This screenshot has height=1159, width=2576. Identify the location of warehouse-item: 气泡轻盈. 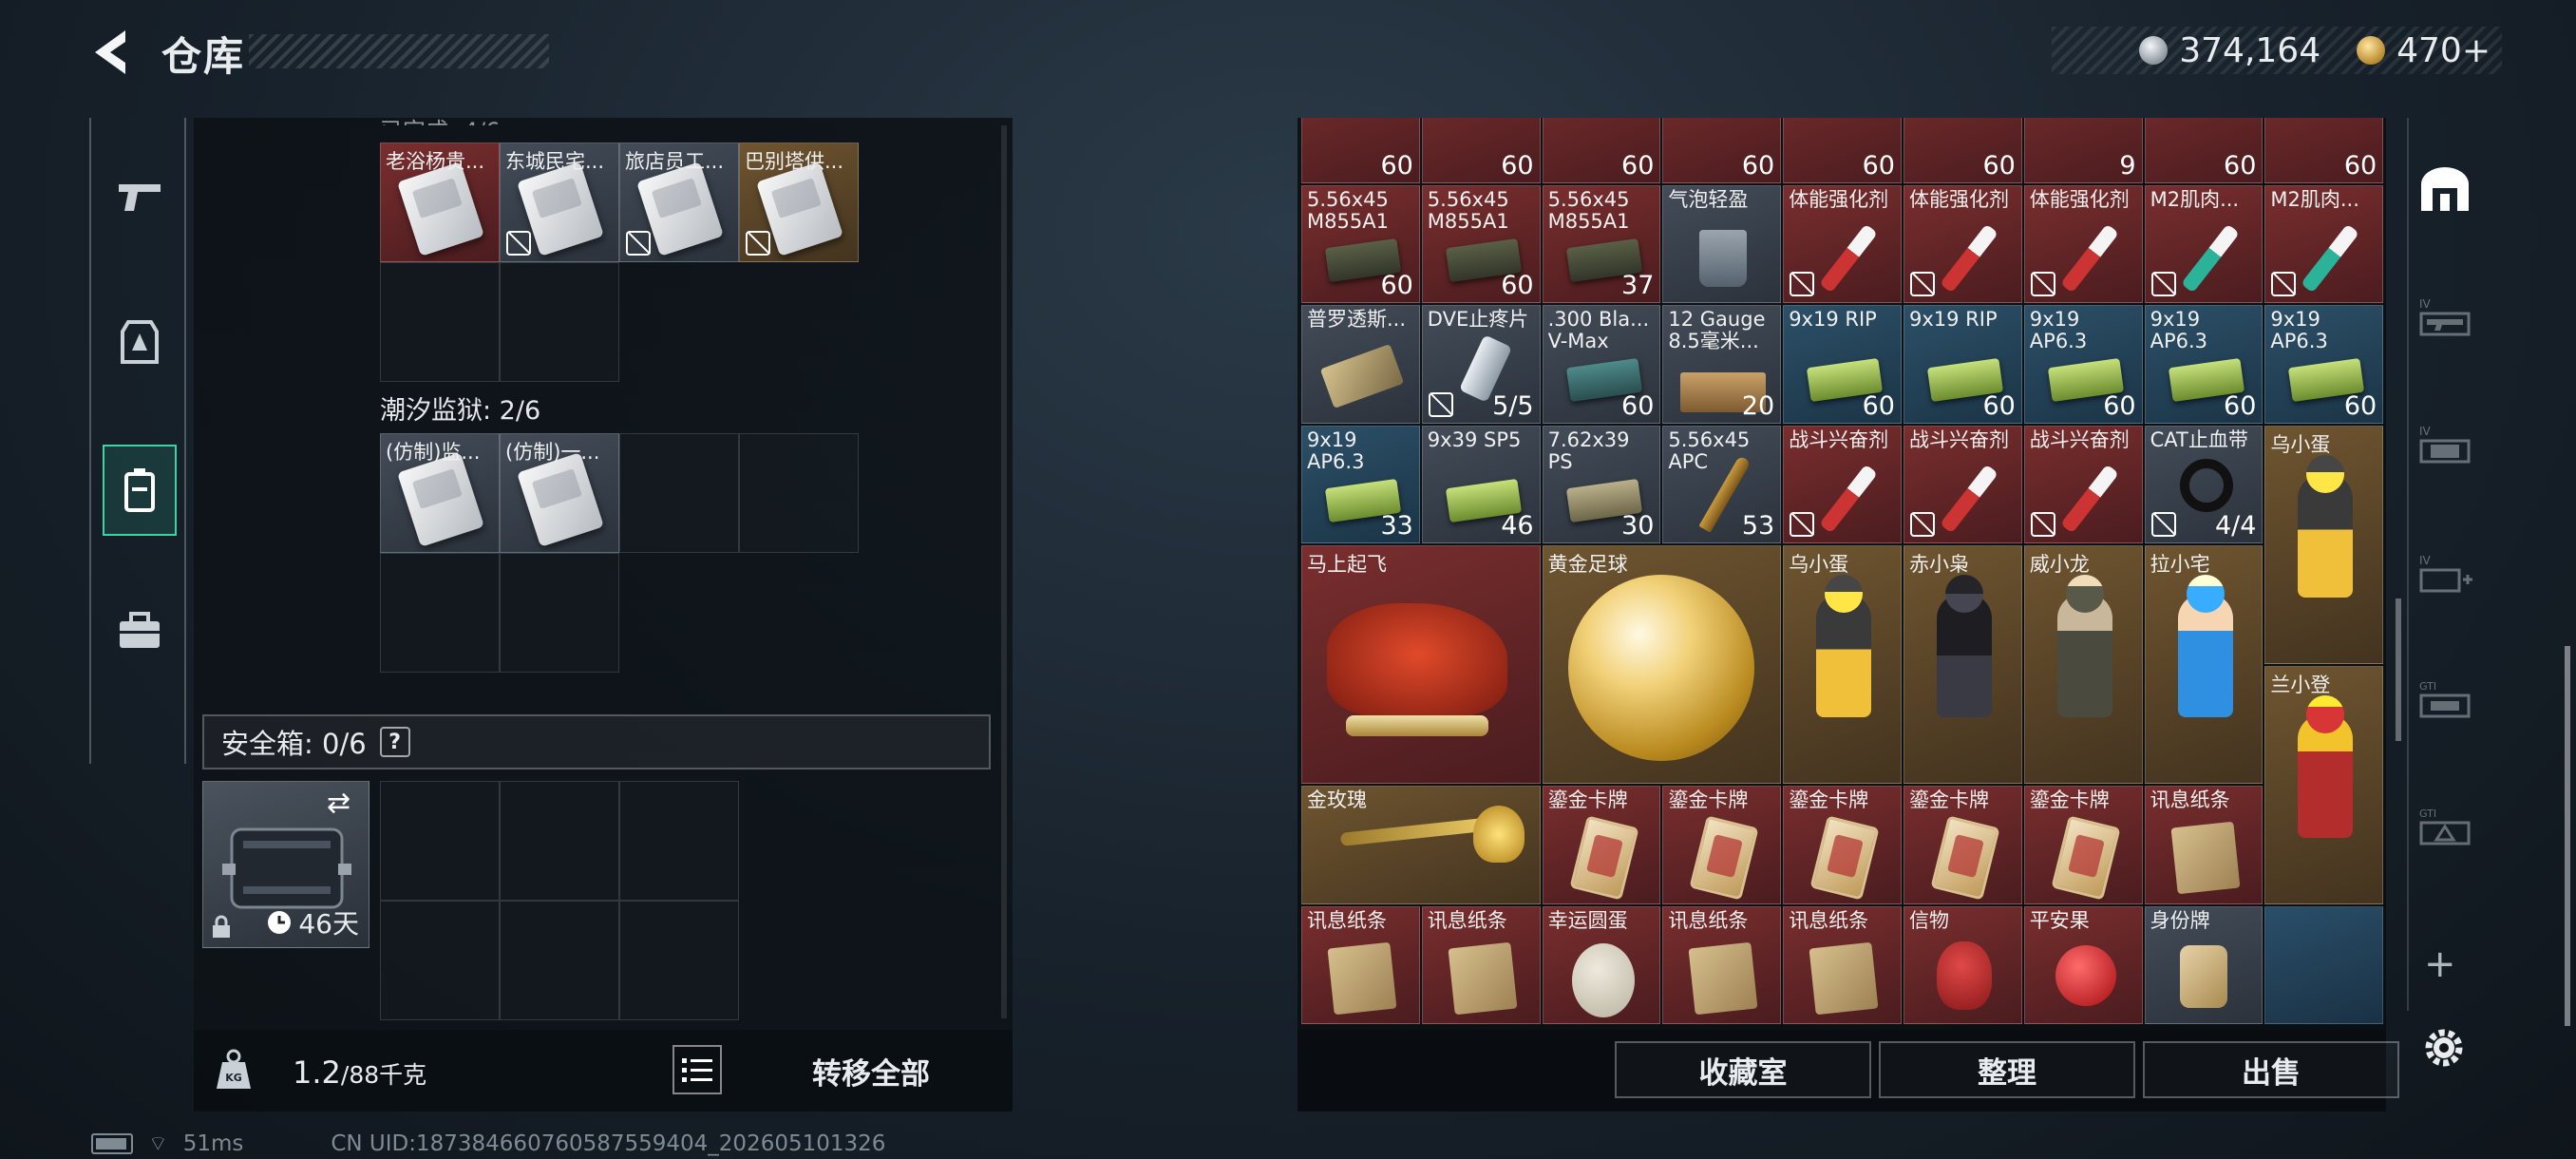
(1722, 243).